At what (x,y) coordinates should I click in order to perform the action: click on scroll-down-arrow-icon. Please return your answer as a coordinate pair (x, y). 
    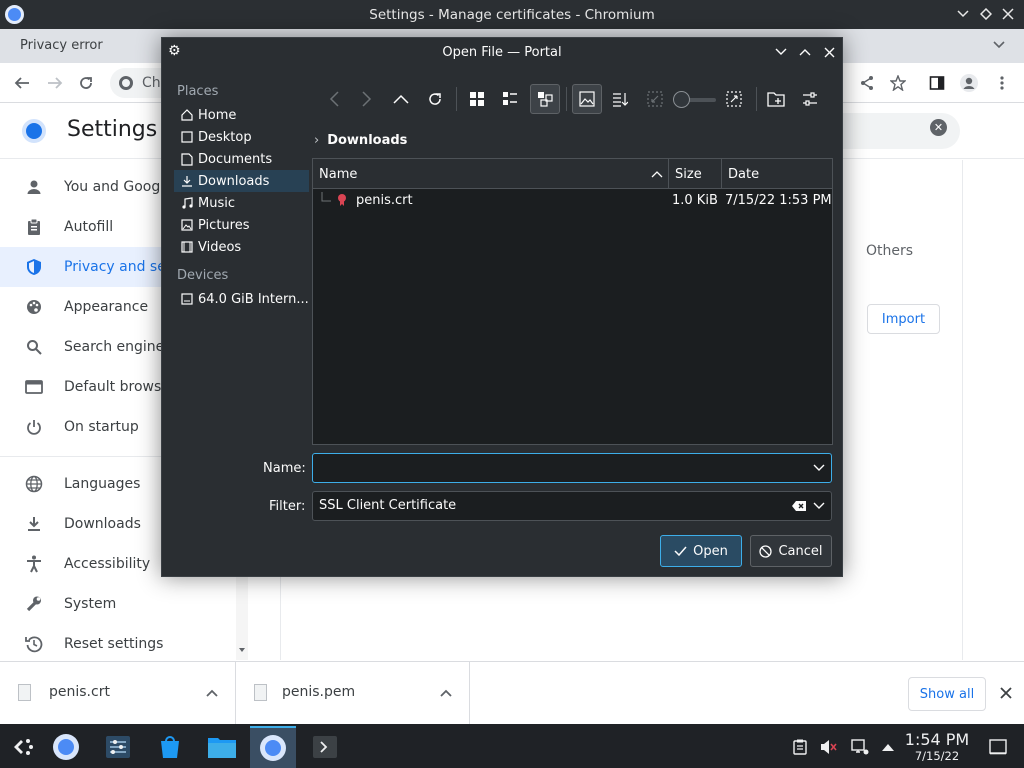
    Looking at the image, I should click on (242, 650).